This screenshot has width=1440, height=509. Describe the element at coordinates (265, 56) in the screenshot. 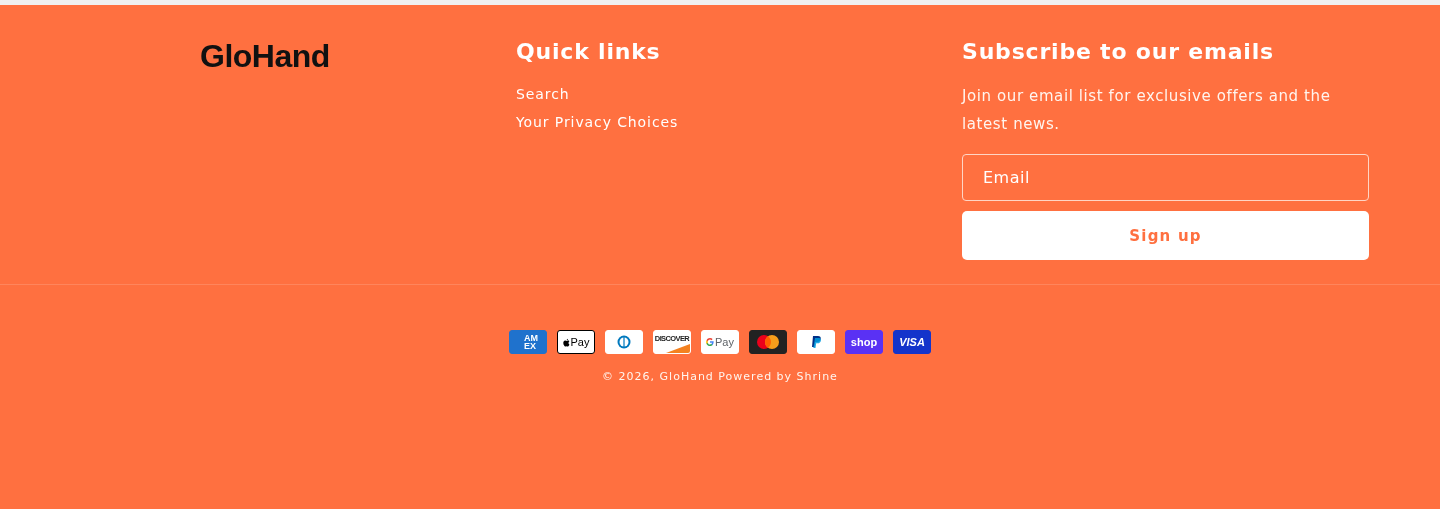

I see `brand-logo: GloHand` at that location.